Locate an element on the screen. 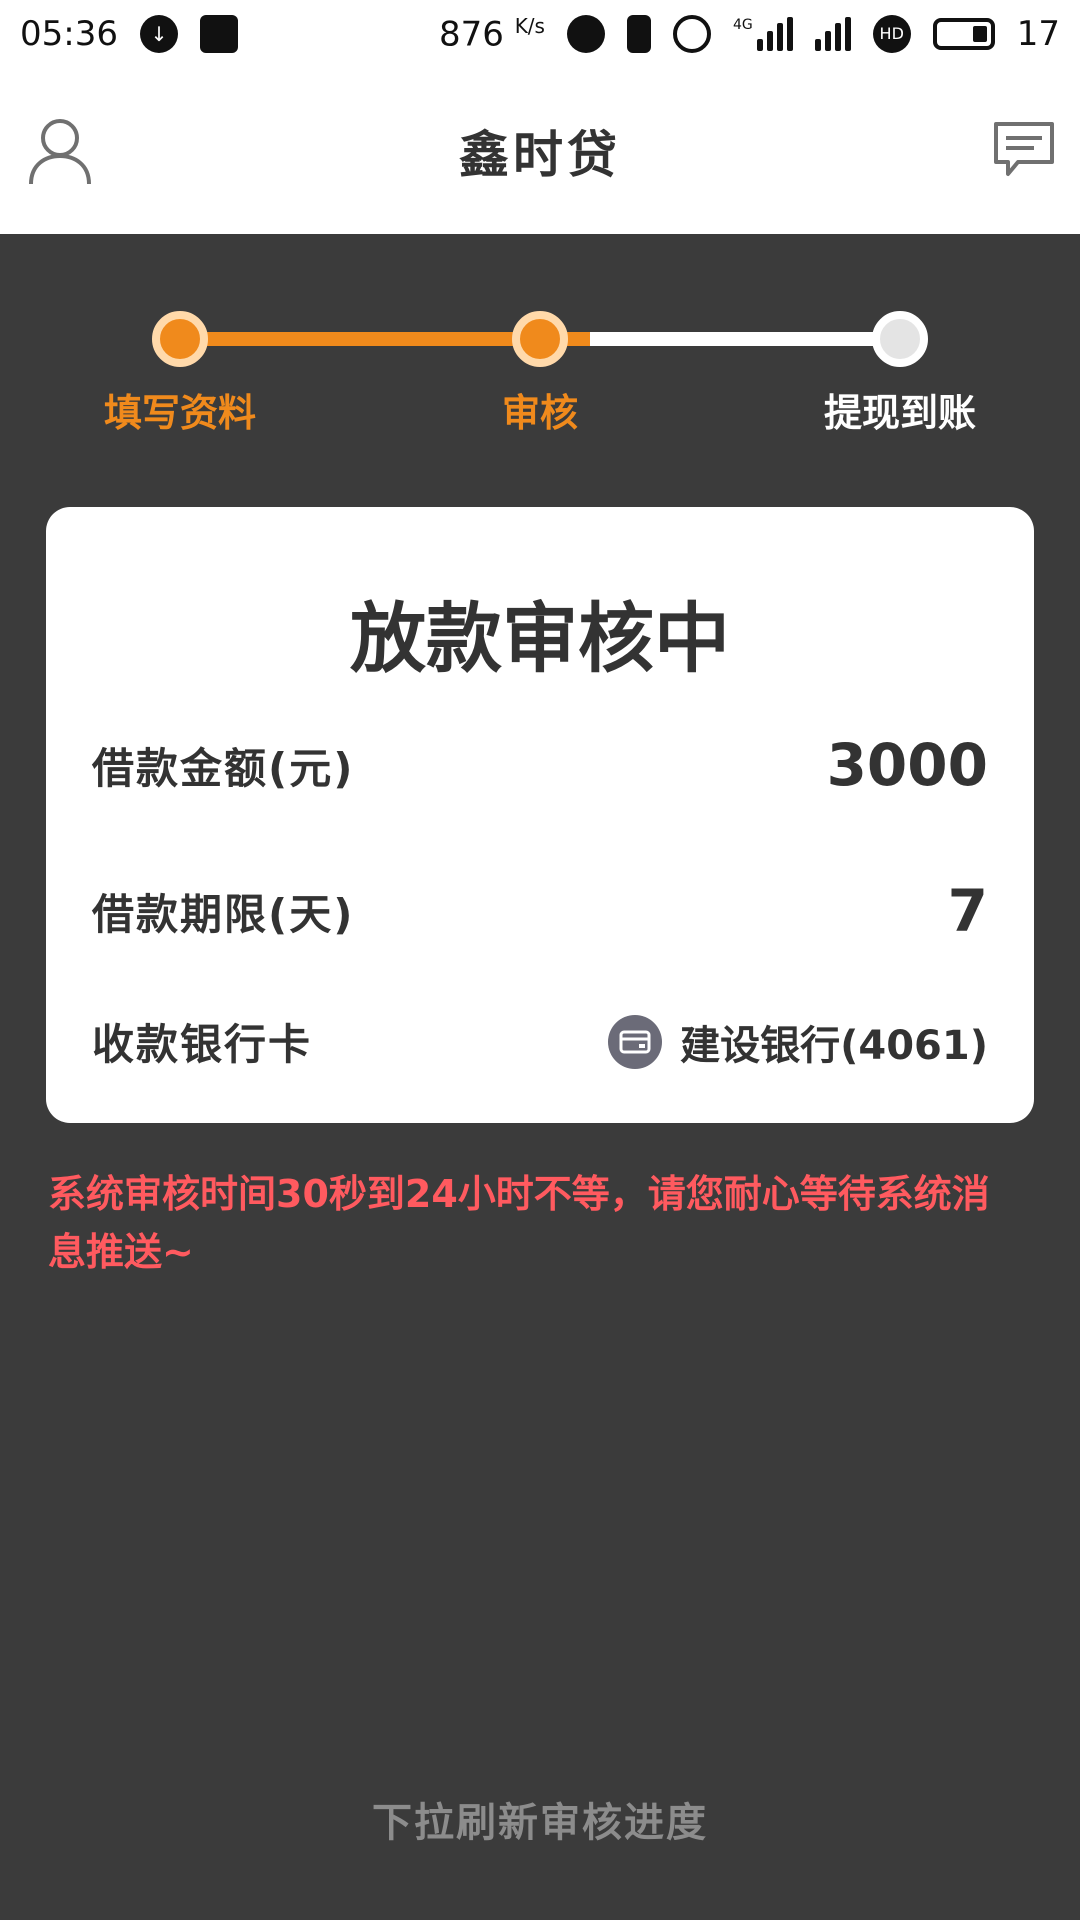  amount-label: 借款金额(元) is located at coordinates (223, 768).